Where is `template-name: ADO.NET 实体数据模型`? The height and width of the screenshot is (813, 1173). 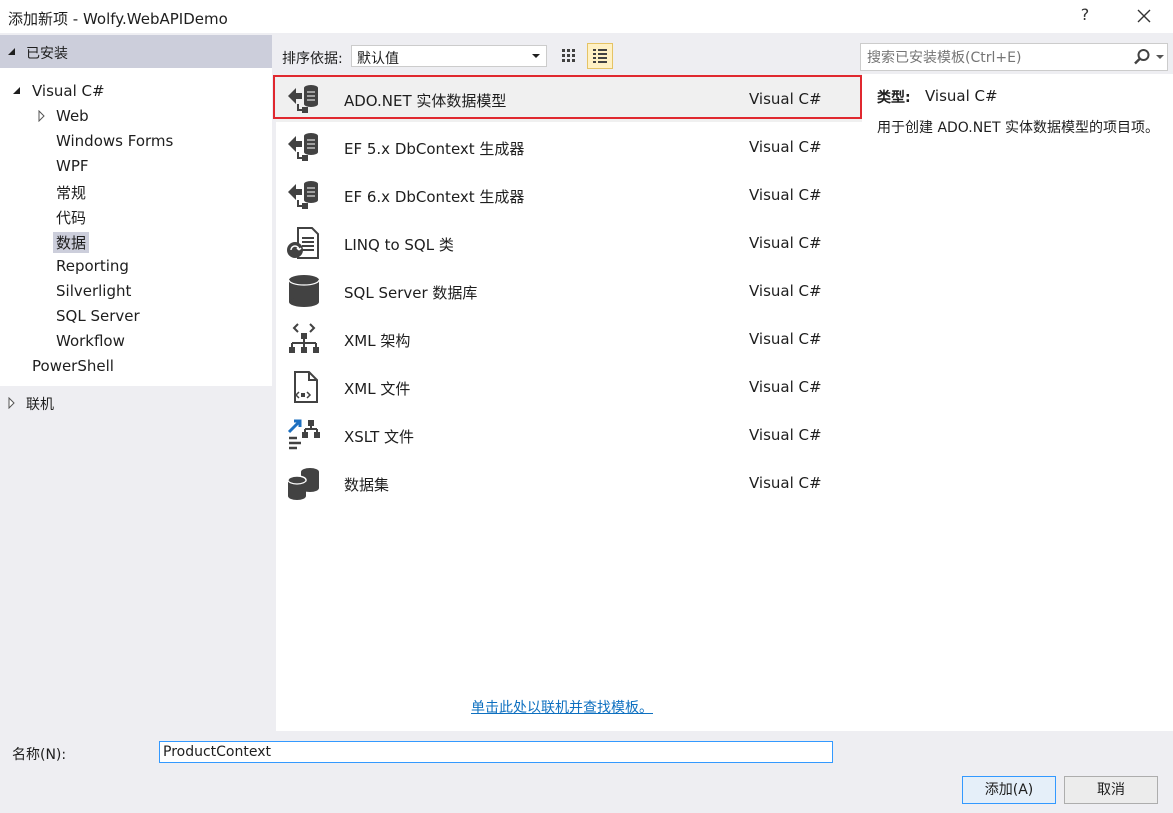
template-name: ADO.NET 实体数据模型 is located at coordinates (425, 101).